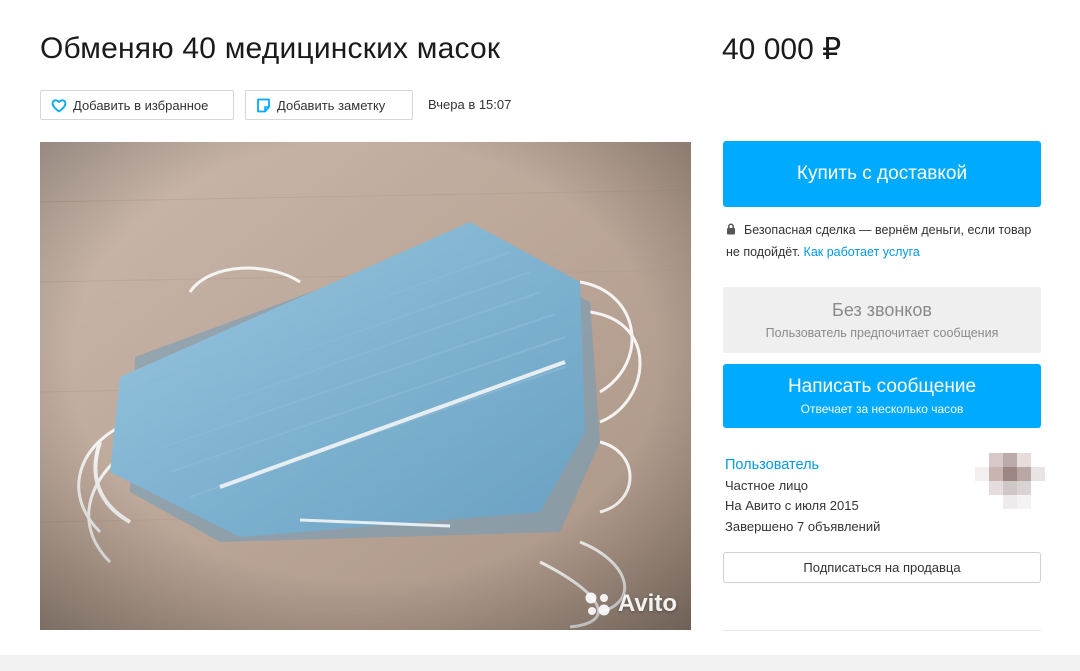  What do you see at coordinates (803, 526) in the screenshot?
I see `seller-completed-ads: Завершено 7 объявлений` at bounding box center [803, 526].